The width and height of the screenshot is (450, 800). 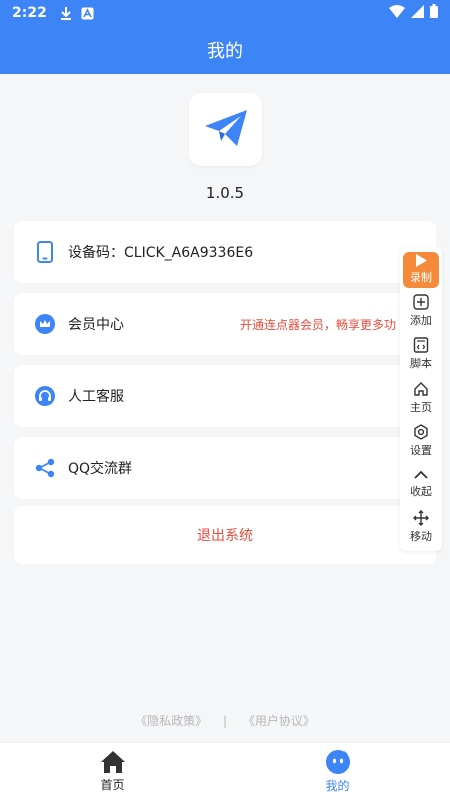 What do you see at coordinates (96, 325) in the screenshot?
I see `member-center-label: 会员中心` at bounding box center [96, 325].